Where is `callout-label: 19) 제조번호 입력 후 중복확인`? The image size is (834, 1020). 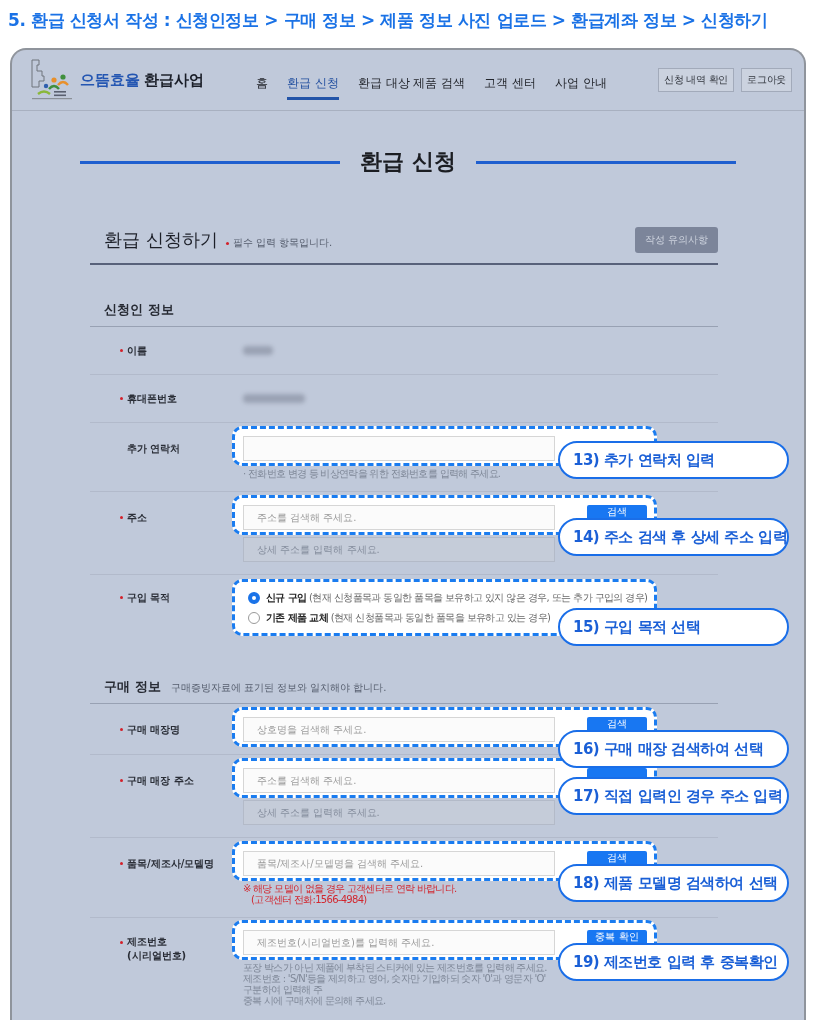
callout-label: 19) 제조번호 입력 후 중복확인 is located at coordinates (673, 962).